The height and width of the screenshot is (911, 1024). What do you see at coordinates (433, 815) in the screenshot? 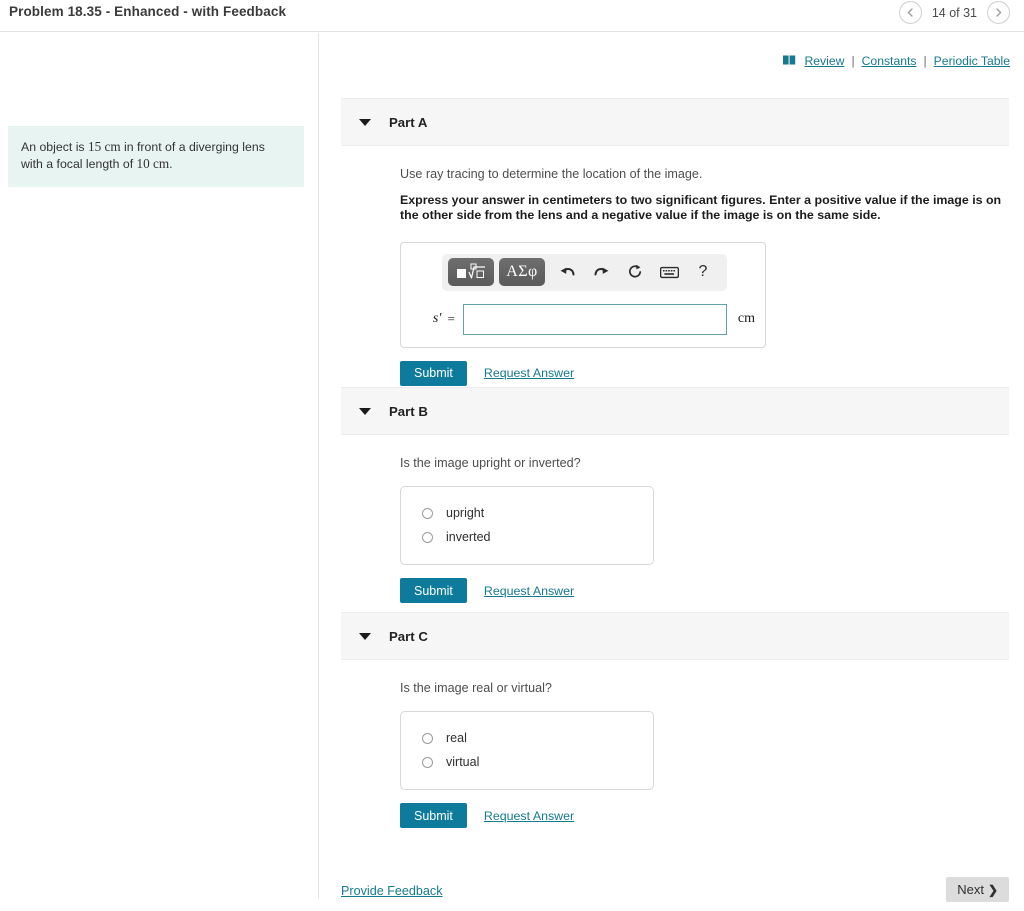
I see `part-c-submit-button: Submit` at bounding box center [433, 815].